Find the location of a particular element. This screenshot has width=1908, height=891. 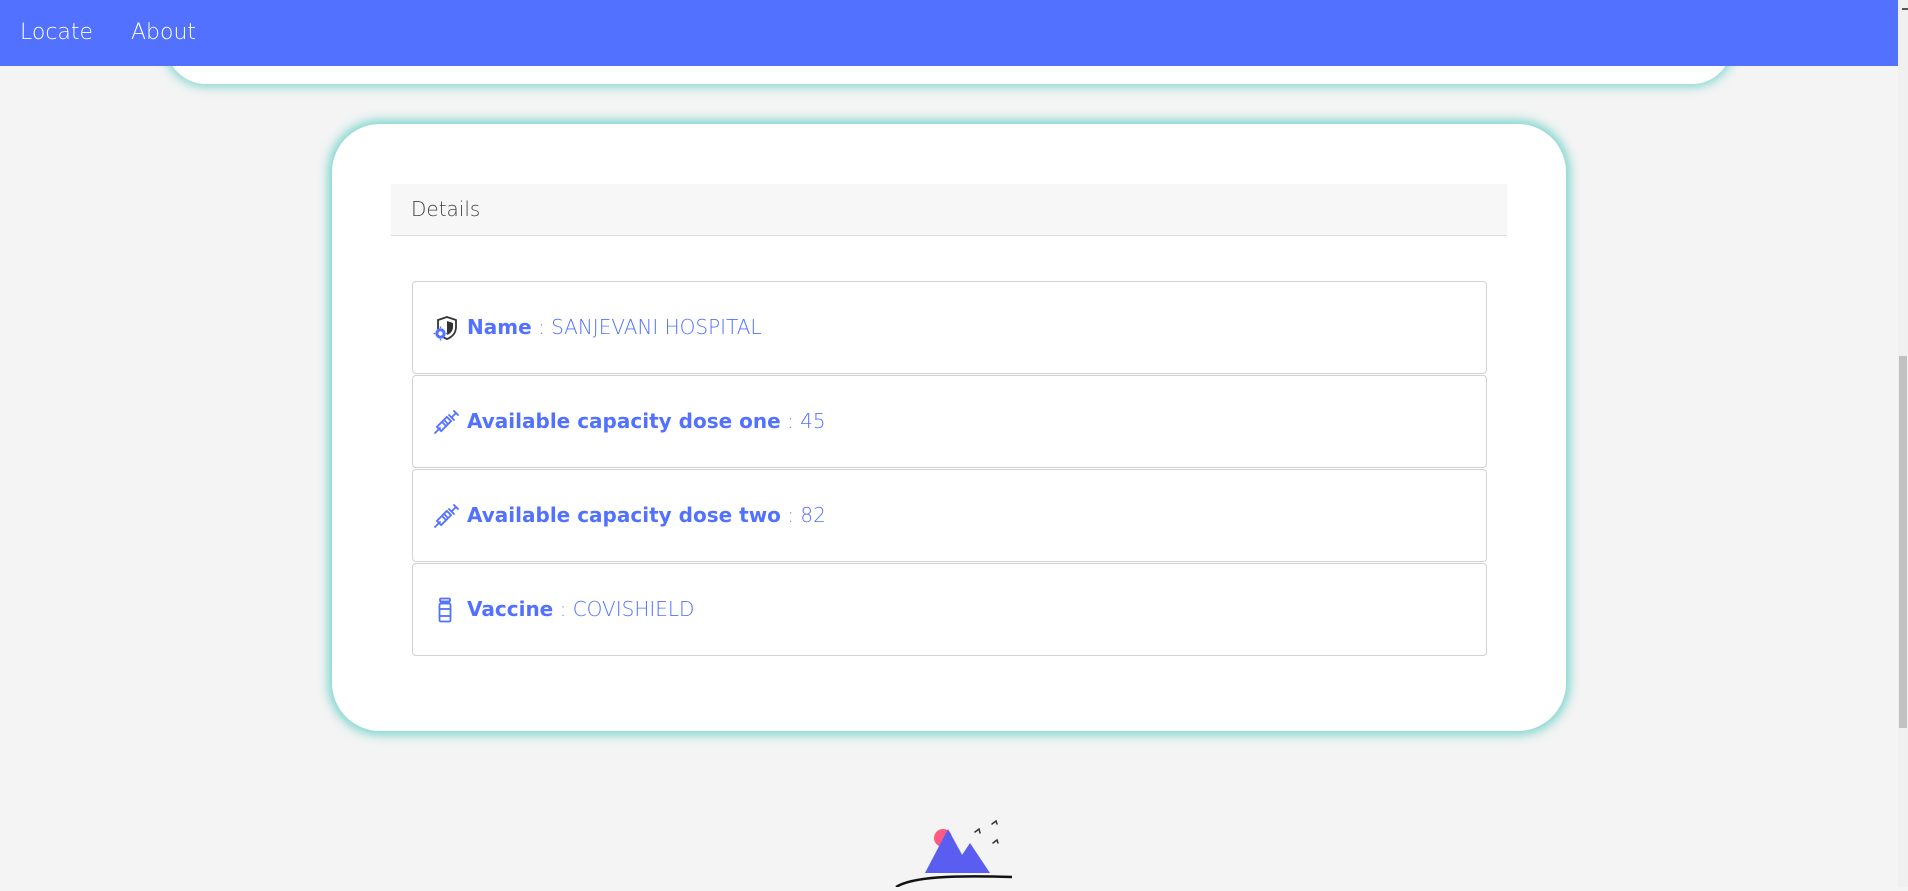

name-value: SANJEVANI HOSPITAL is located at coordinates (656, 327).